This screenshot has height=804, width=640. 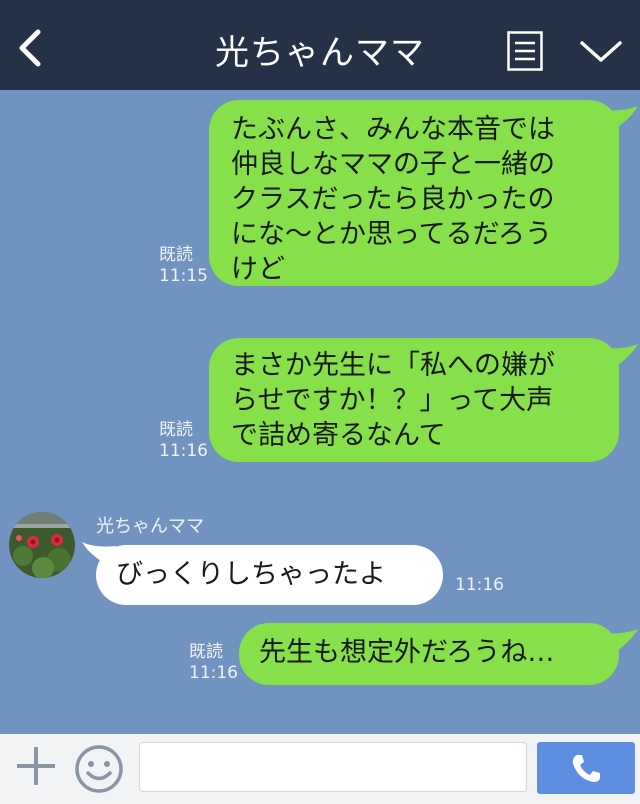 I want to click on message-input, so click(x=333, y=767).